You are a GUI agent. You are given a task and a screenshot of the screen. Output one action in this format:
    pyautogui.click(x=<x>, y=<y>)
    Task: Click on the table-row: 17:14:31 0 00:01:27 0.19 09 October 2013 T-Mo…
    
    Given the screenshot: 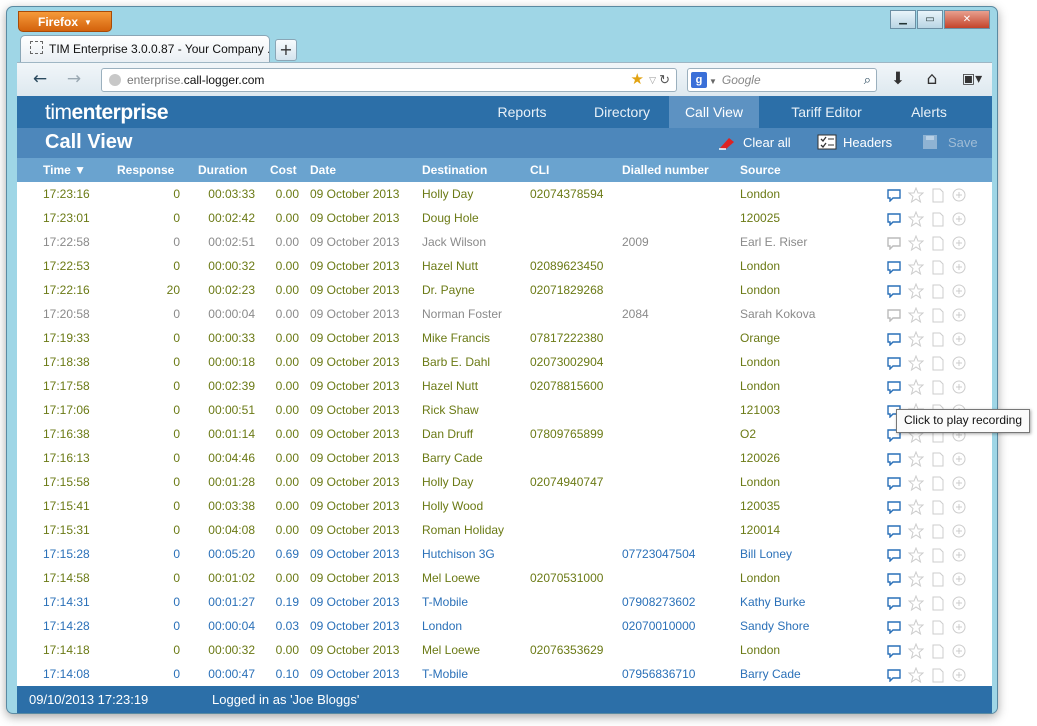 What is the action you would take?
    pyautogui.click(x=504, y=602)
    